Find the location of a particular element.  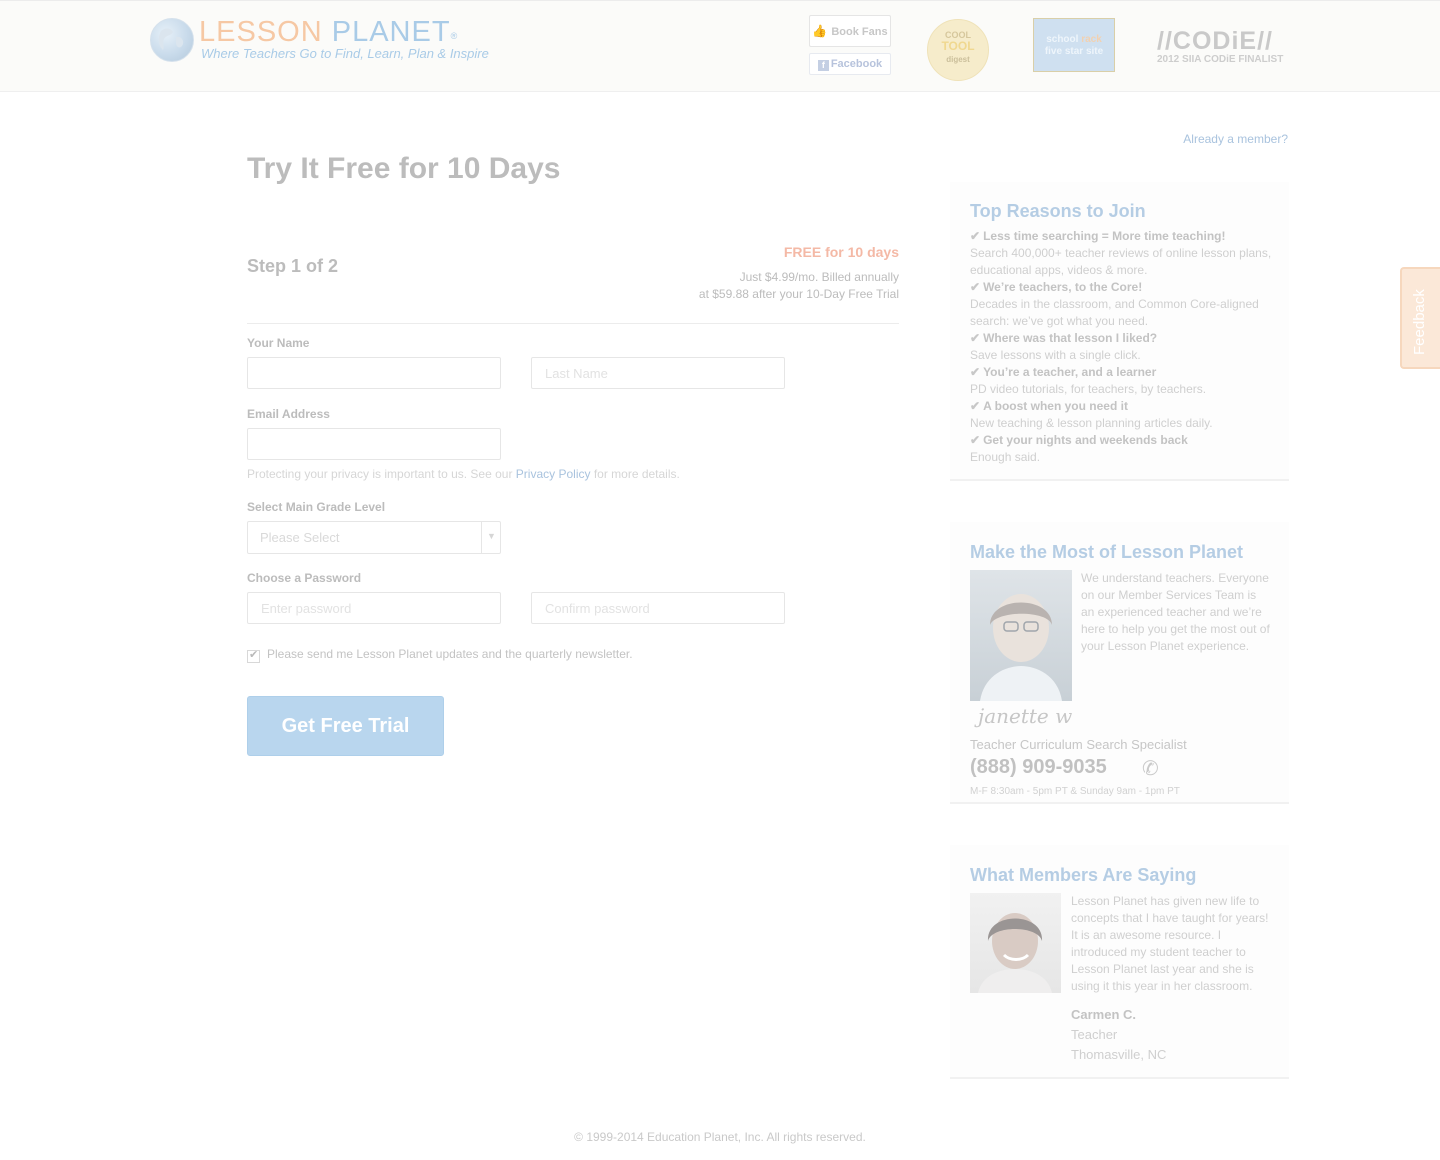

first-name-input is located at coordinates (374, 373).